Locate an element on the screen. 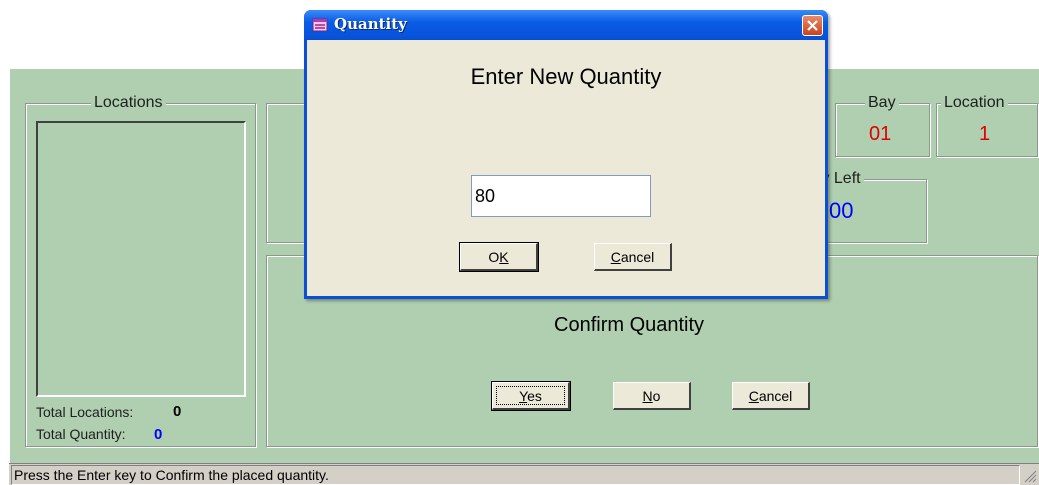 The width and height of the screenshot is (1039, 485). dialog-cancel-label: ancel is located at coordinates (637, 256).